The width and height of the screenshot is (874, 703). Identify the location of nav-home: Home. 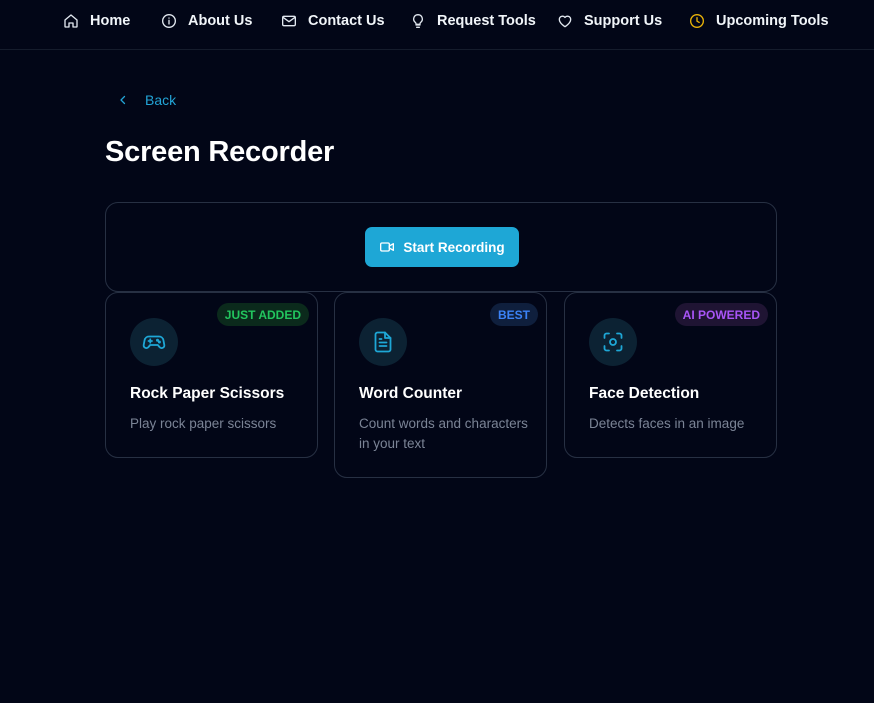
(96, 21).